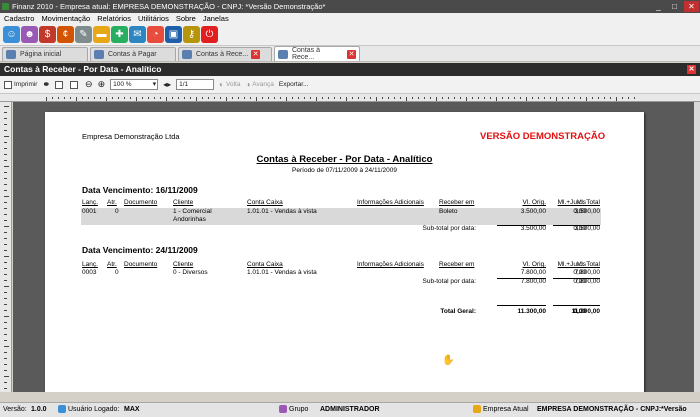  Describe the element at coordinates (134, 84) in the screenshot. I see `zoom-select: 100 %` at that location.